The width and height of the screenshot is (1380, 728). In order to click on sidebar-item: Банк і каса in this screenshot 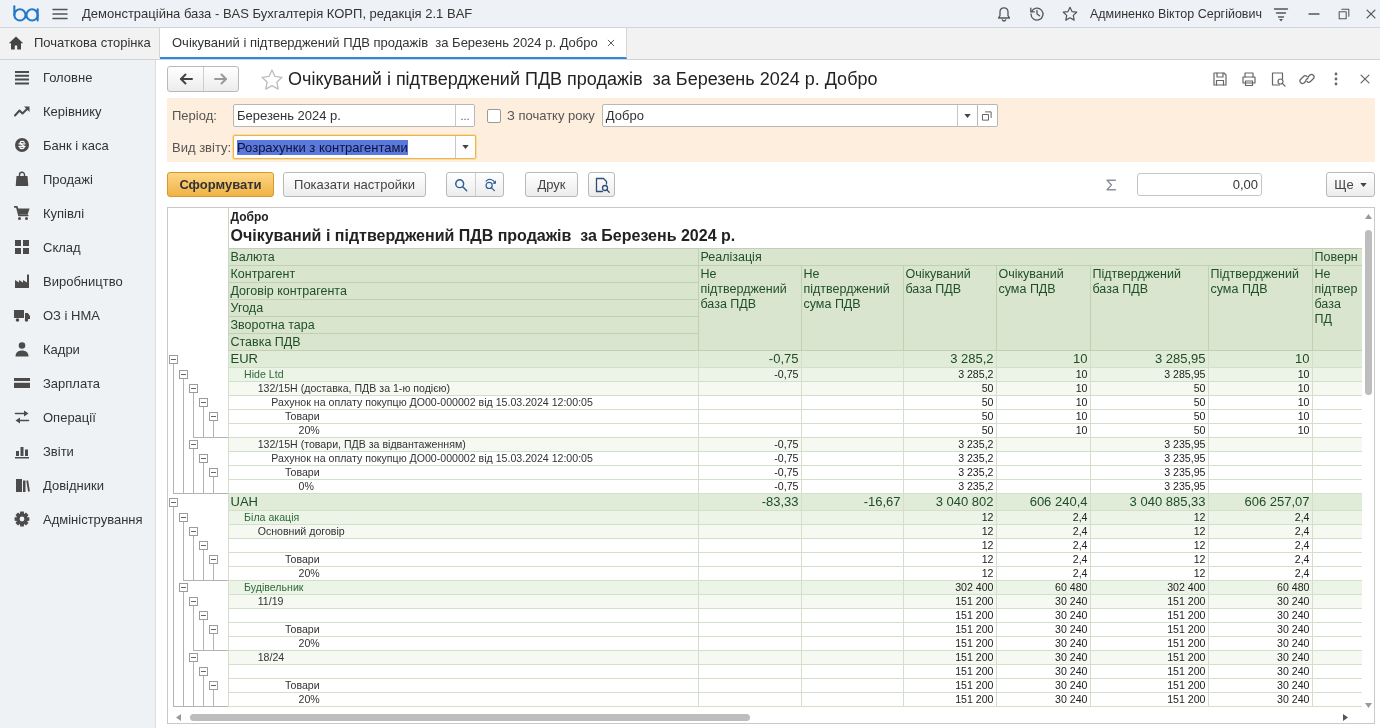, I will do `click(77, 145)`.